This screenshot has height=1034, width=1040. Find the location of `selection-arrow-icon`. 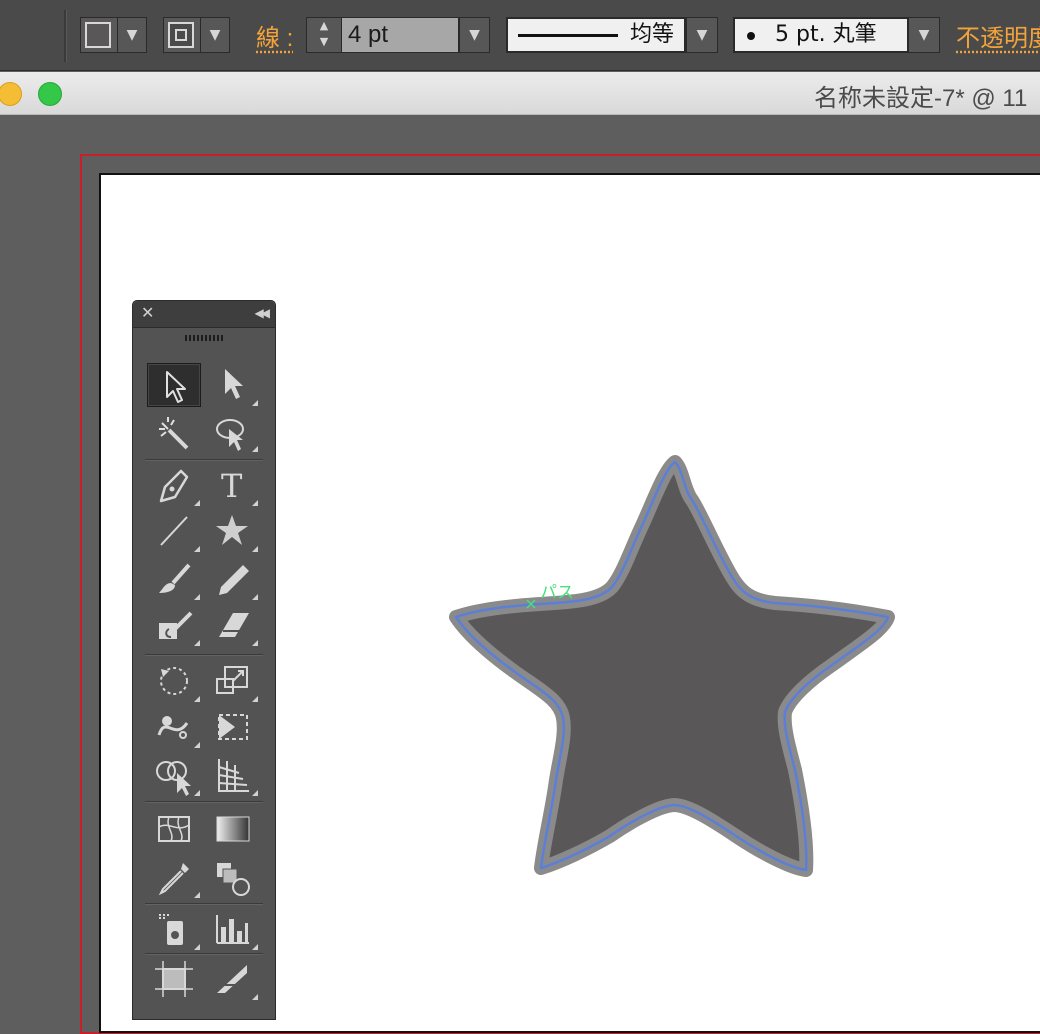

selection-arrow-icon is located at coordinates (176, 387).